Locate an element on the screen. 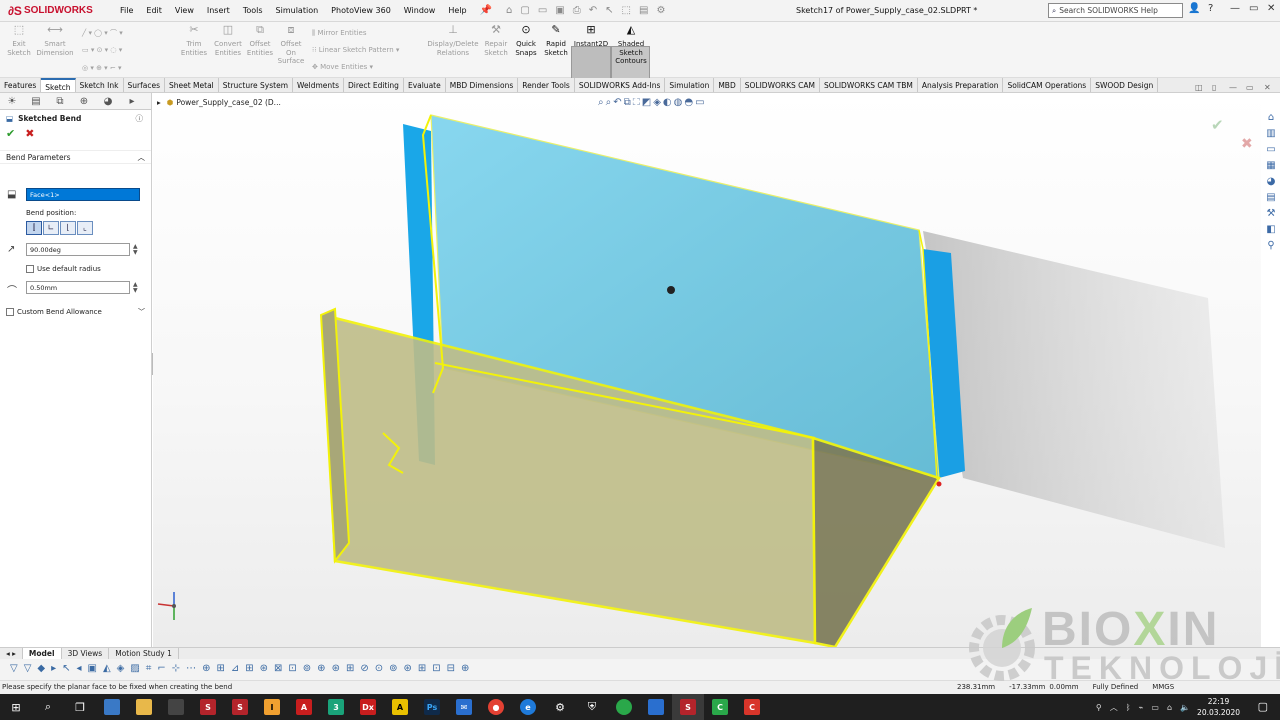 This screenshot has height=720, width=1280. menu-window: Window is located at coordinates (420, 10).